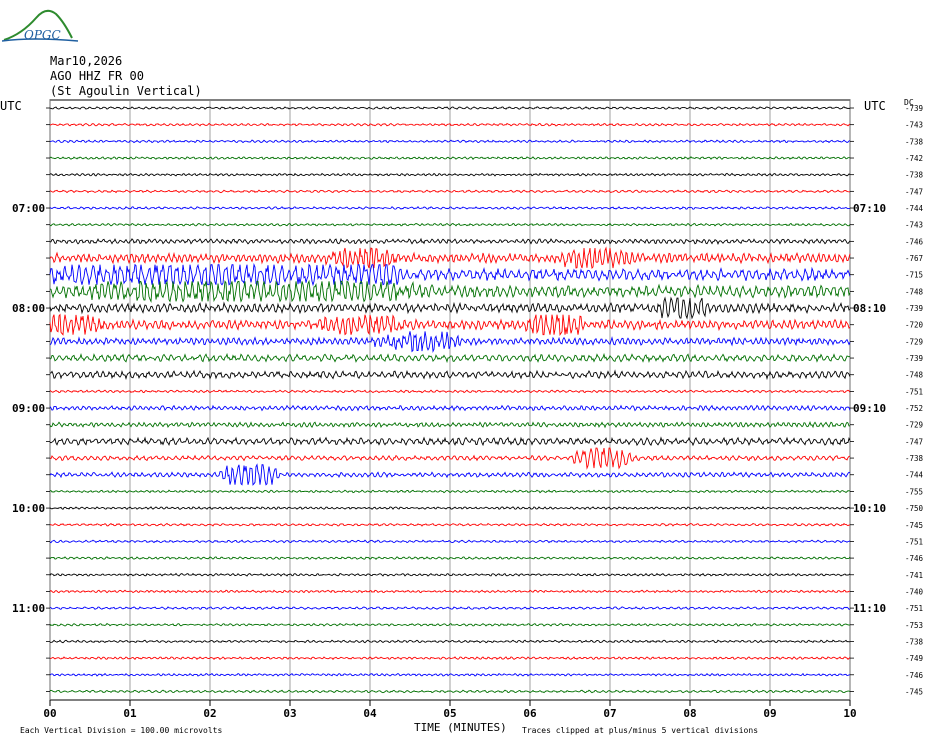 The width and height of the screenshot is (930, 744). What do you see at coordinates (875, 106) in the screenshot?
I see `right-tz-label: UTC` at bounding box center [875, 106].